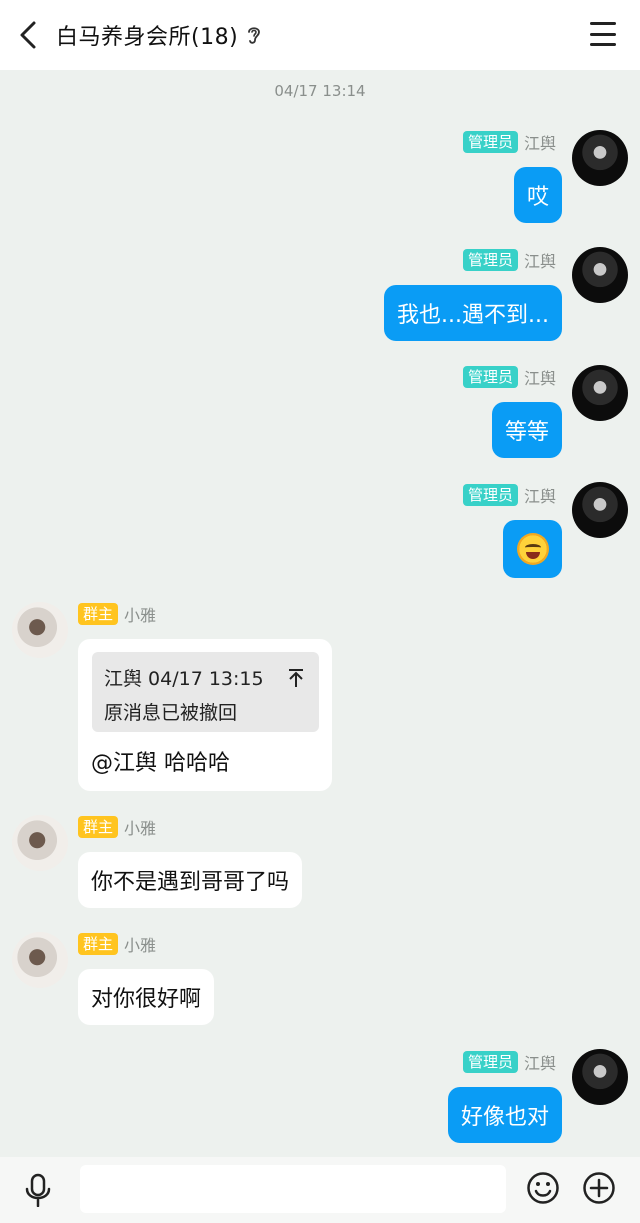 This screenshot has width=640, height=1223. Describe the element at coordinates (171, 713) in the screenshot. I see `quote-text: 原消息已被撤回` at that location.